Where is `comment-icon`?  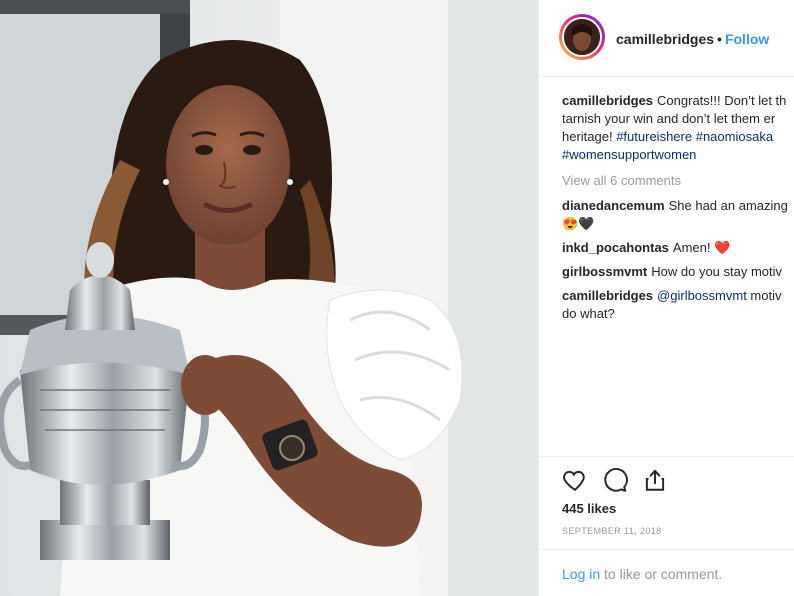 comment-icon is located at coordinates (615, 480).